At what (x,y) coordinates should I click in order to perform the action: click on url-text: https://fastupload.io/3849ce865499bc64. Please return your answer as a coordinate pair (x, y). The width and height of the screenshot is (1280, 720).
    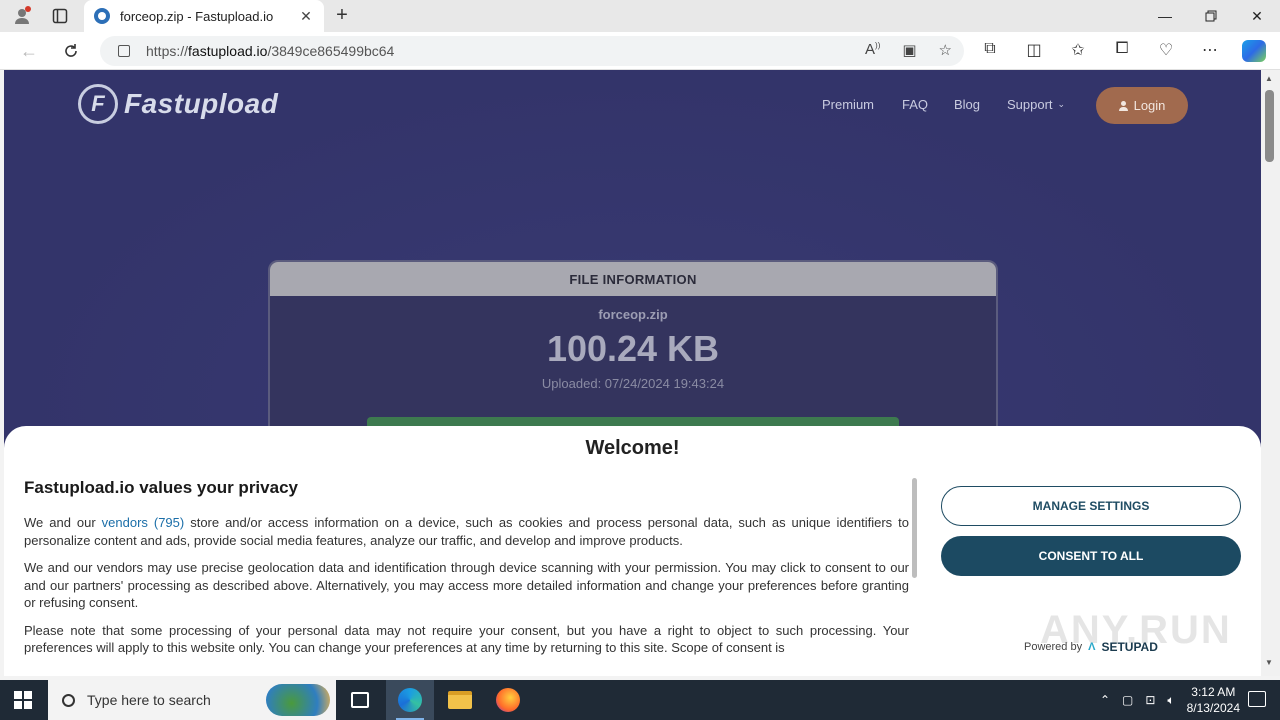
    Looking at the image, I should click on (270, 51).